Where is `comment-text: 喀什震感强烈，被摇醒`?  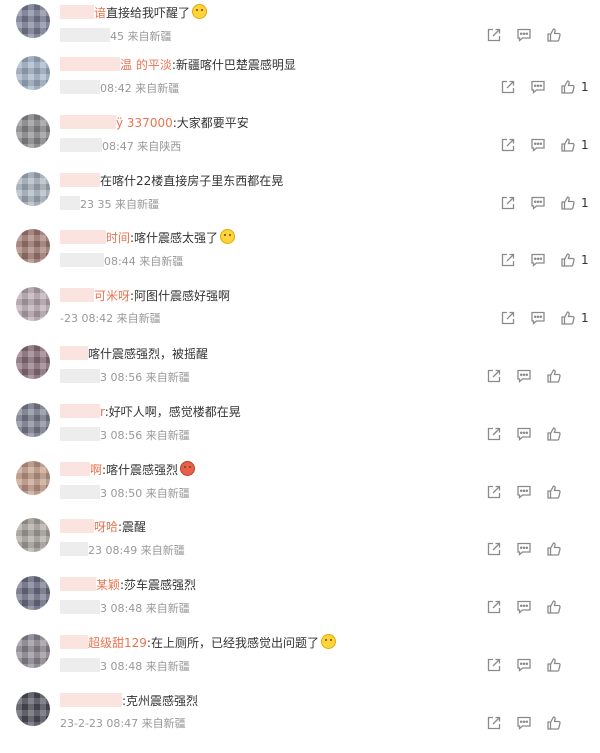
comment-text: 喀什震感强烈，被摇醒 is located at coordinates (148, 353).